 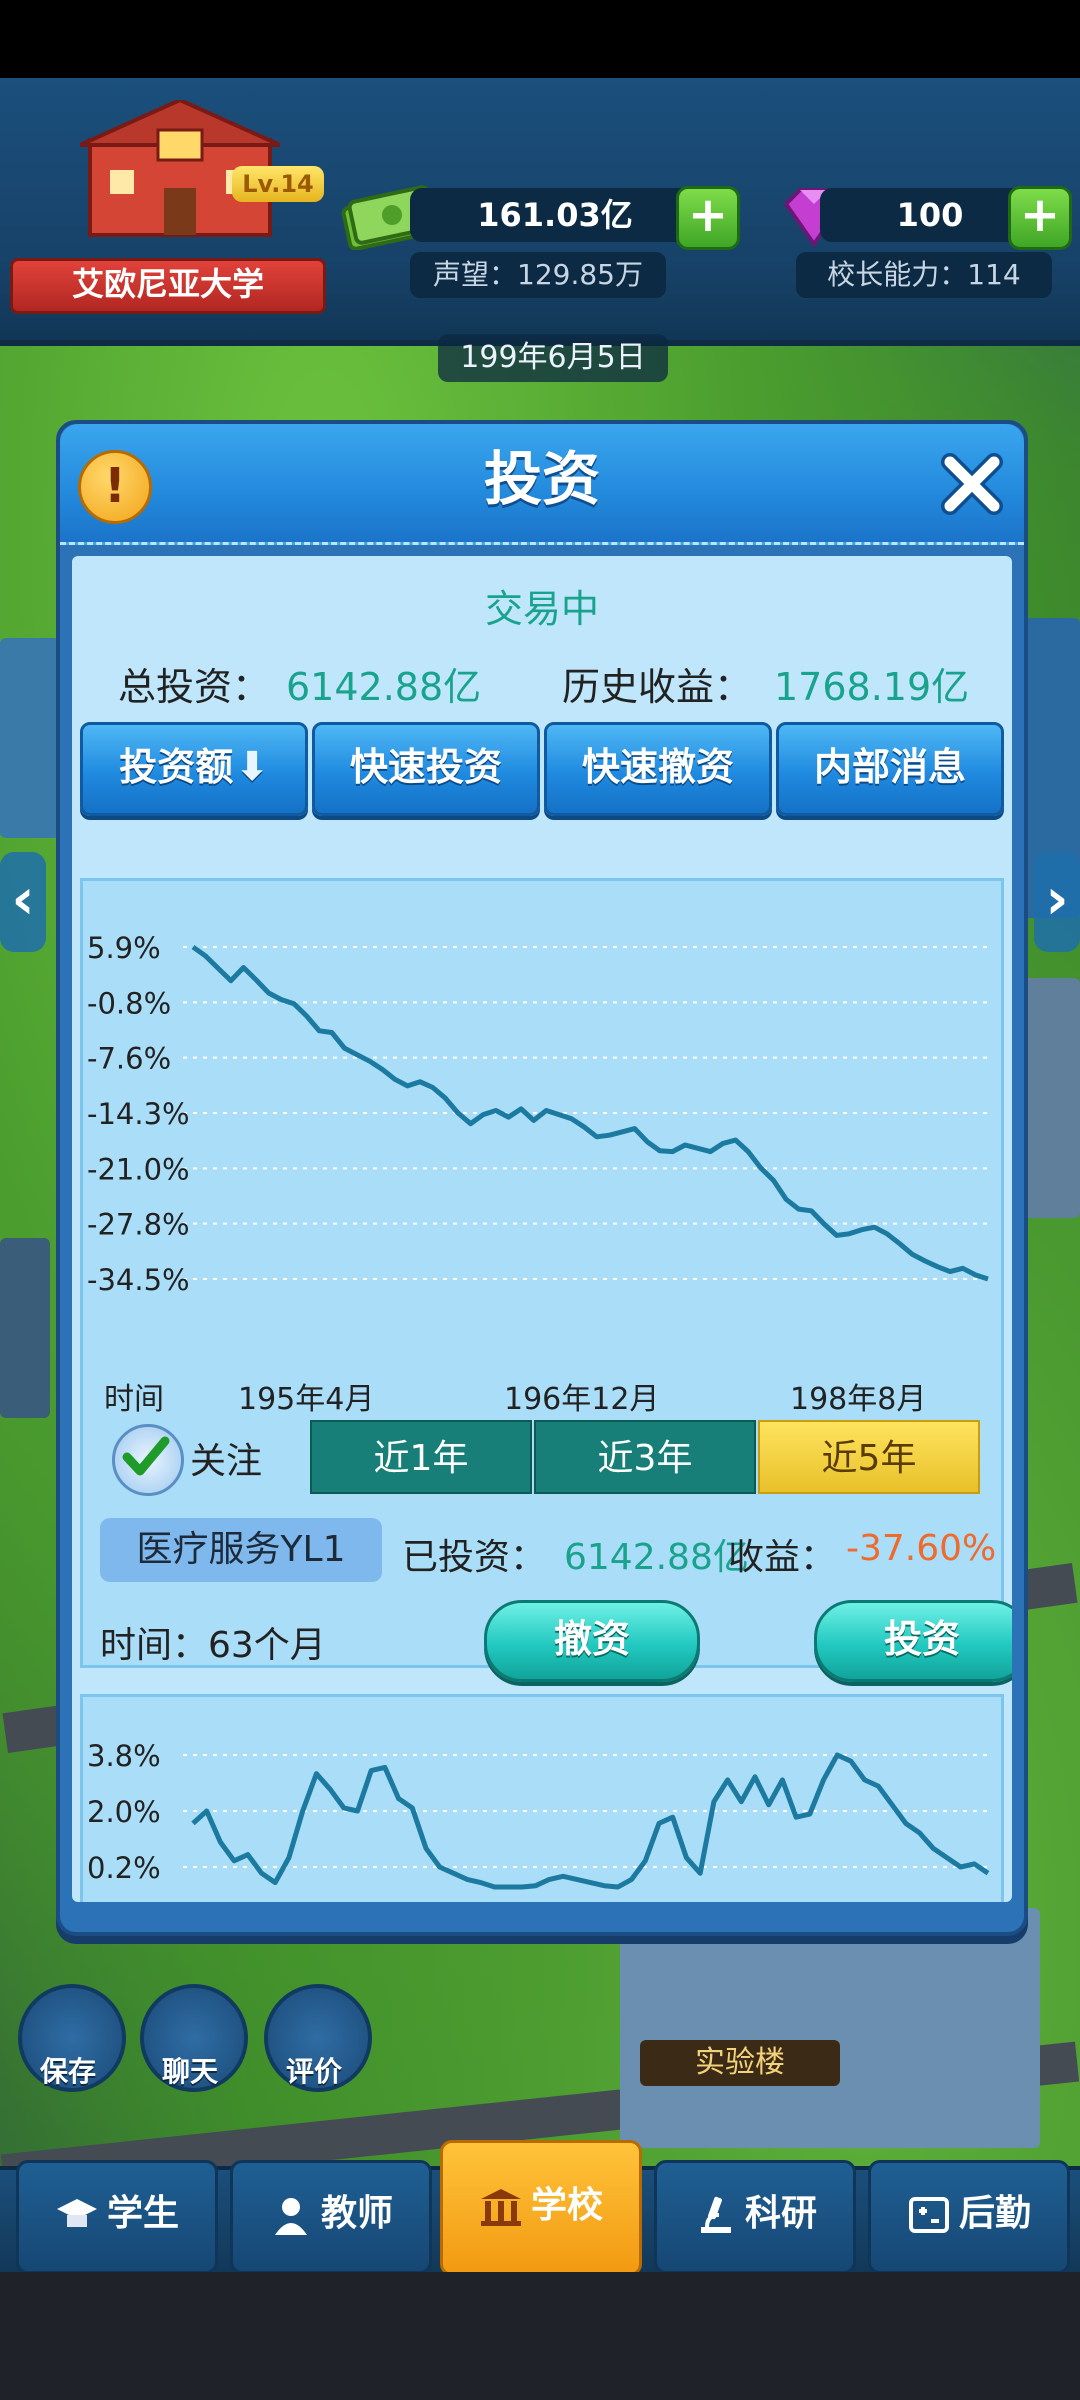 I want to click on left-arrow-icon: ‹, so click(x=23, y=902).